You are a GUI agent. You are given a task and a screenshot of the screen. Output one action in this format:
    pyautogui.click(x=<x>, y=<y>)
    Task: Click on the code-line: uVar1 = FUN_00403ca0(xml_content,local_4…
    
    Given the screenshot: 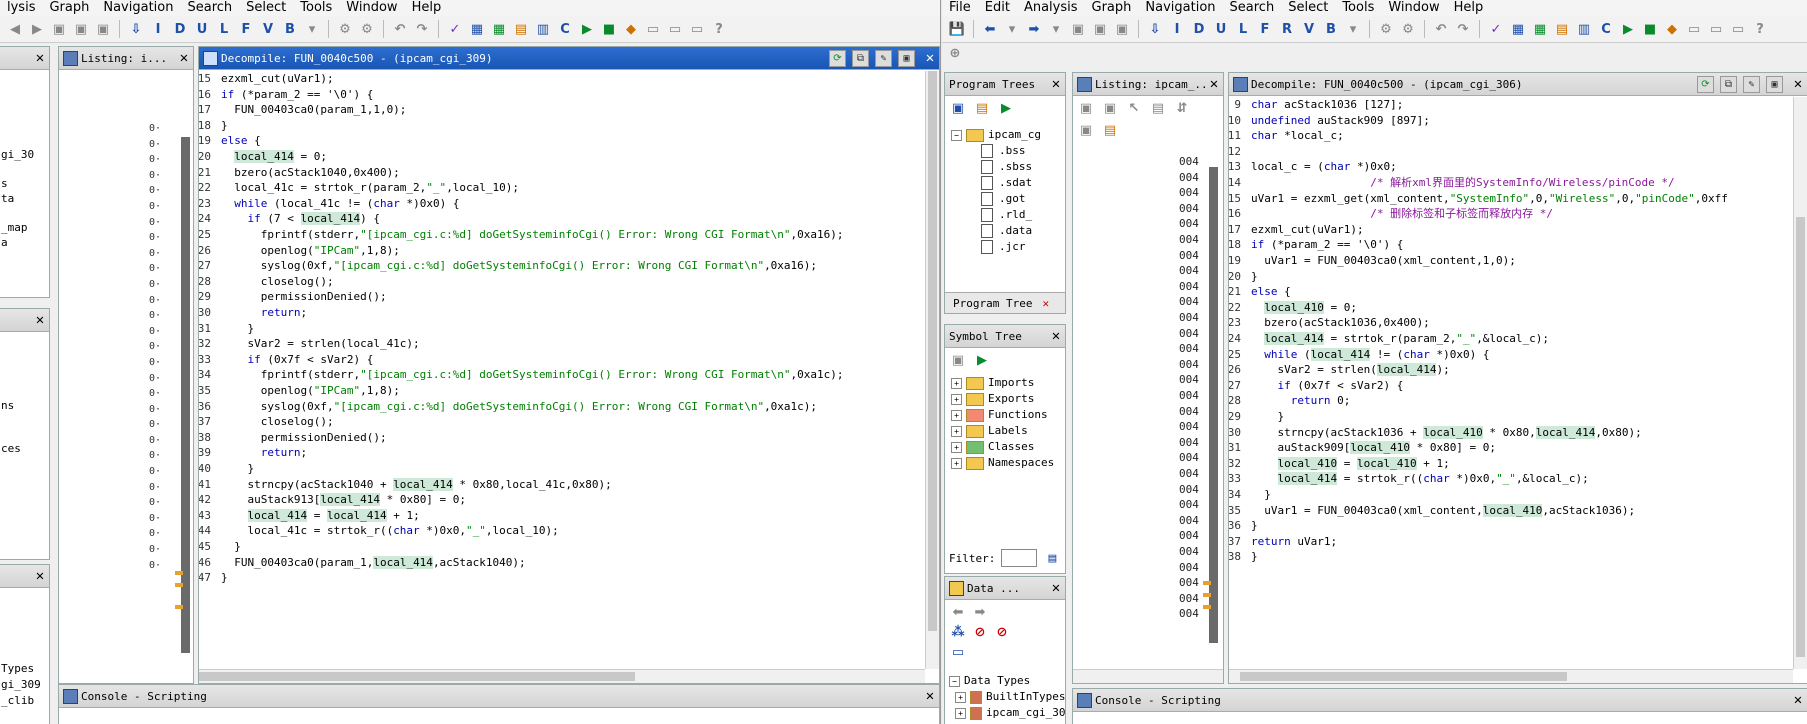 What is the action you would take?
    pyautogui.click(x=1443, y=511)
    